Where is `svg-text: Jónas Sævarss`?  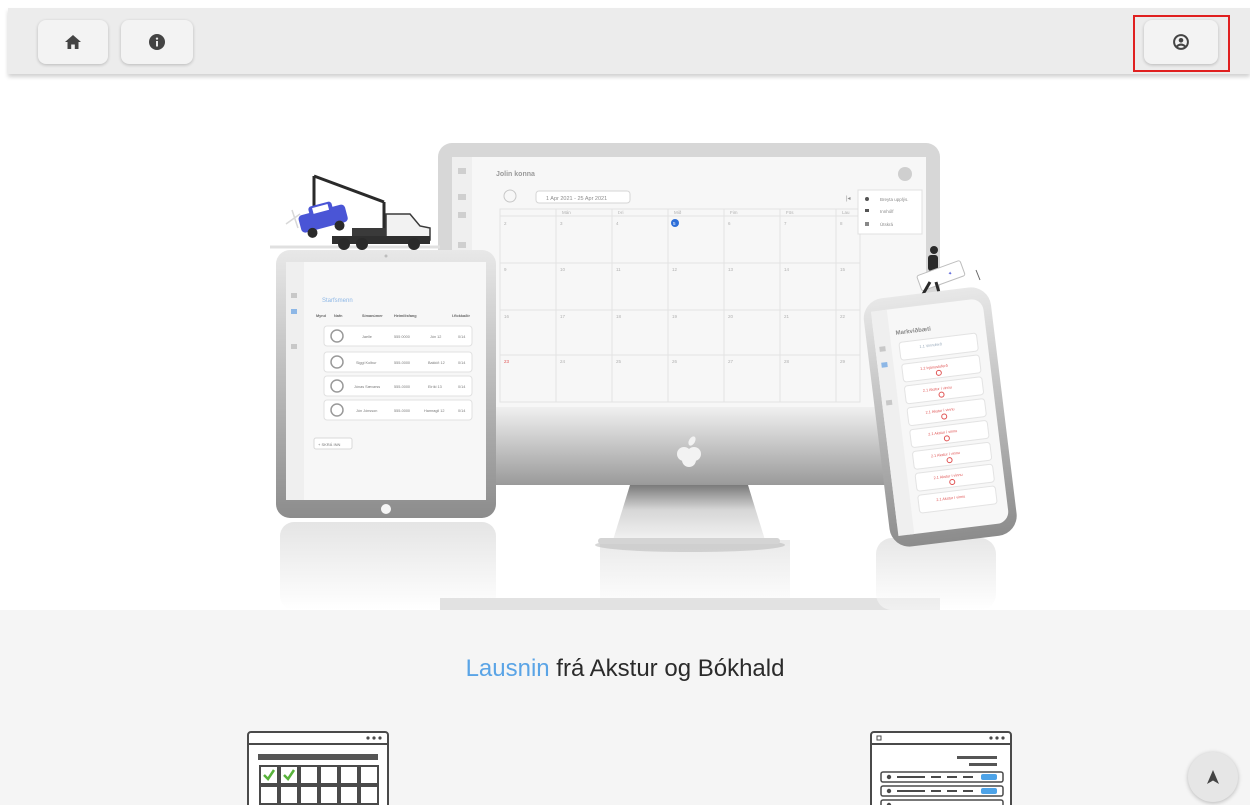
svg-text: Jónas Sævarss is located at coordinates (367, 387).